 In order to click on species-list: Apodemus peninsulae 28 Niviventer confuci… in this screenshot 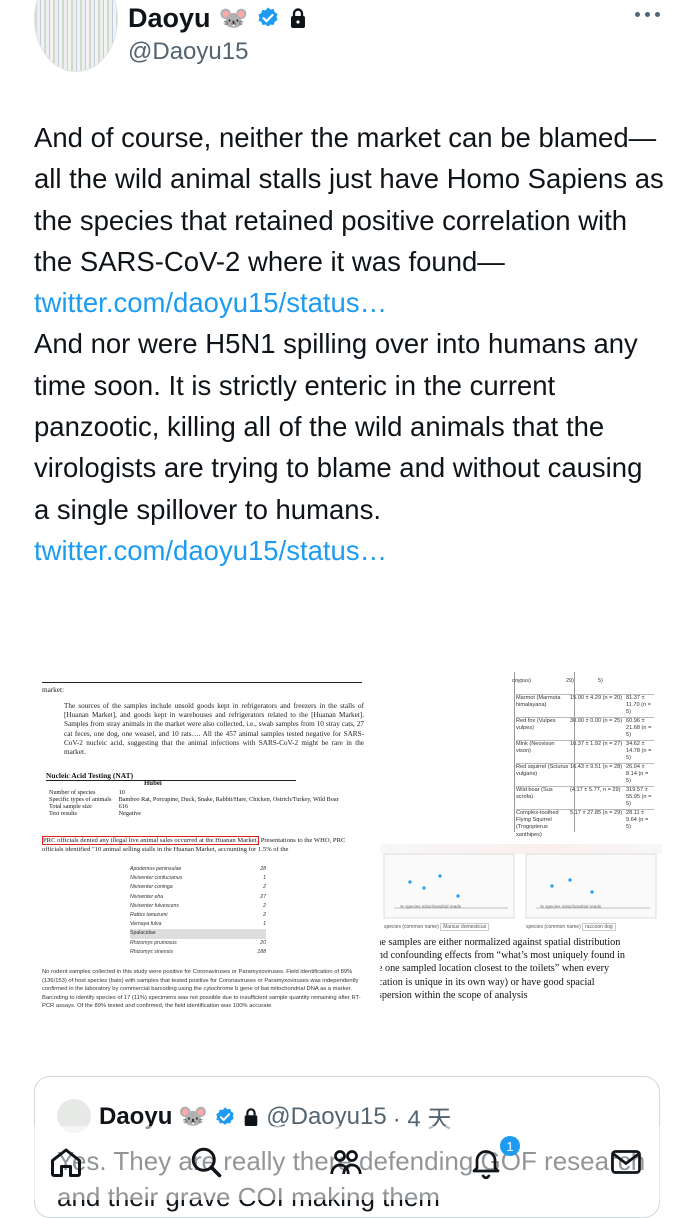, I will do `click(198, 911)`.